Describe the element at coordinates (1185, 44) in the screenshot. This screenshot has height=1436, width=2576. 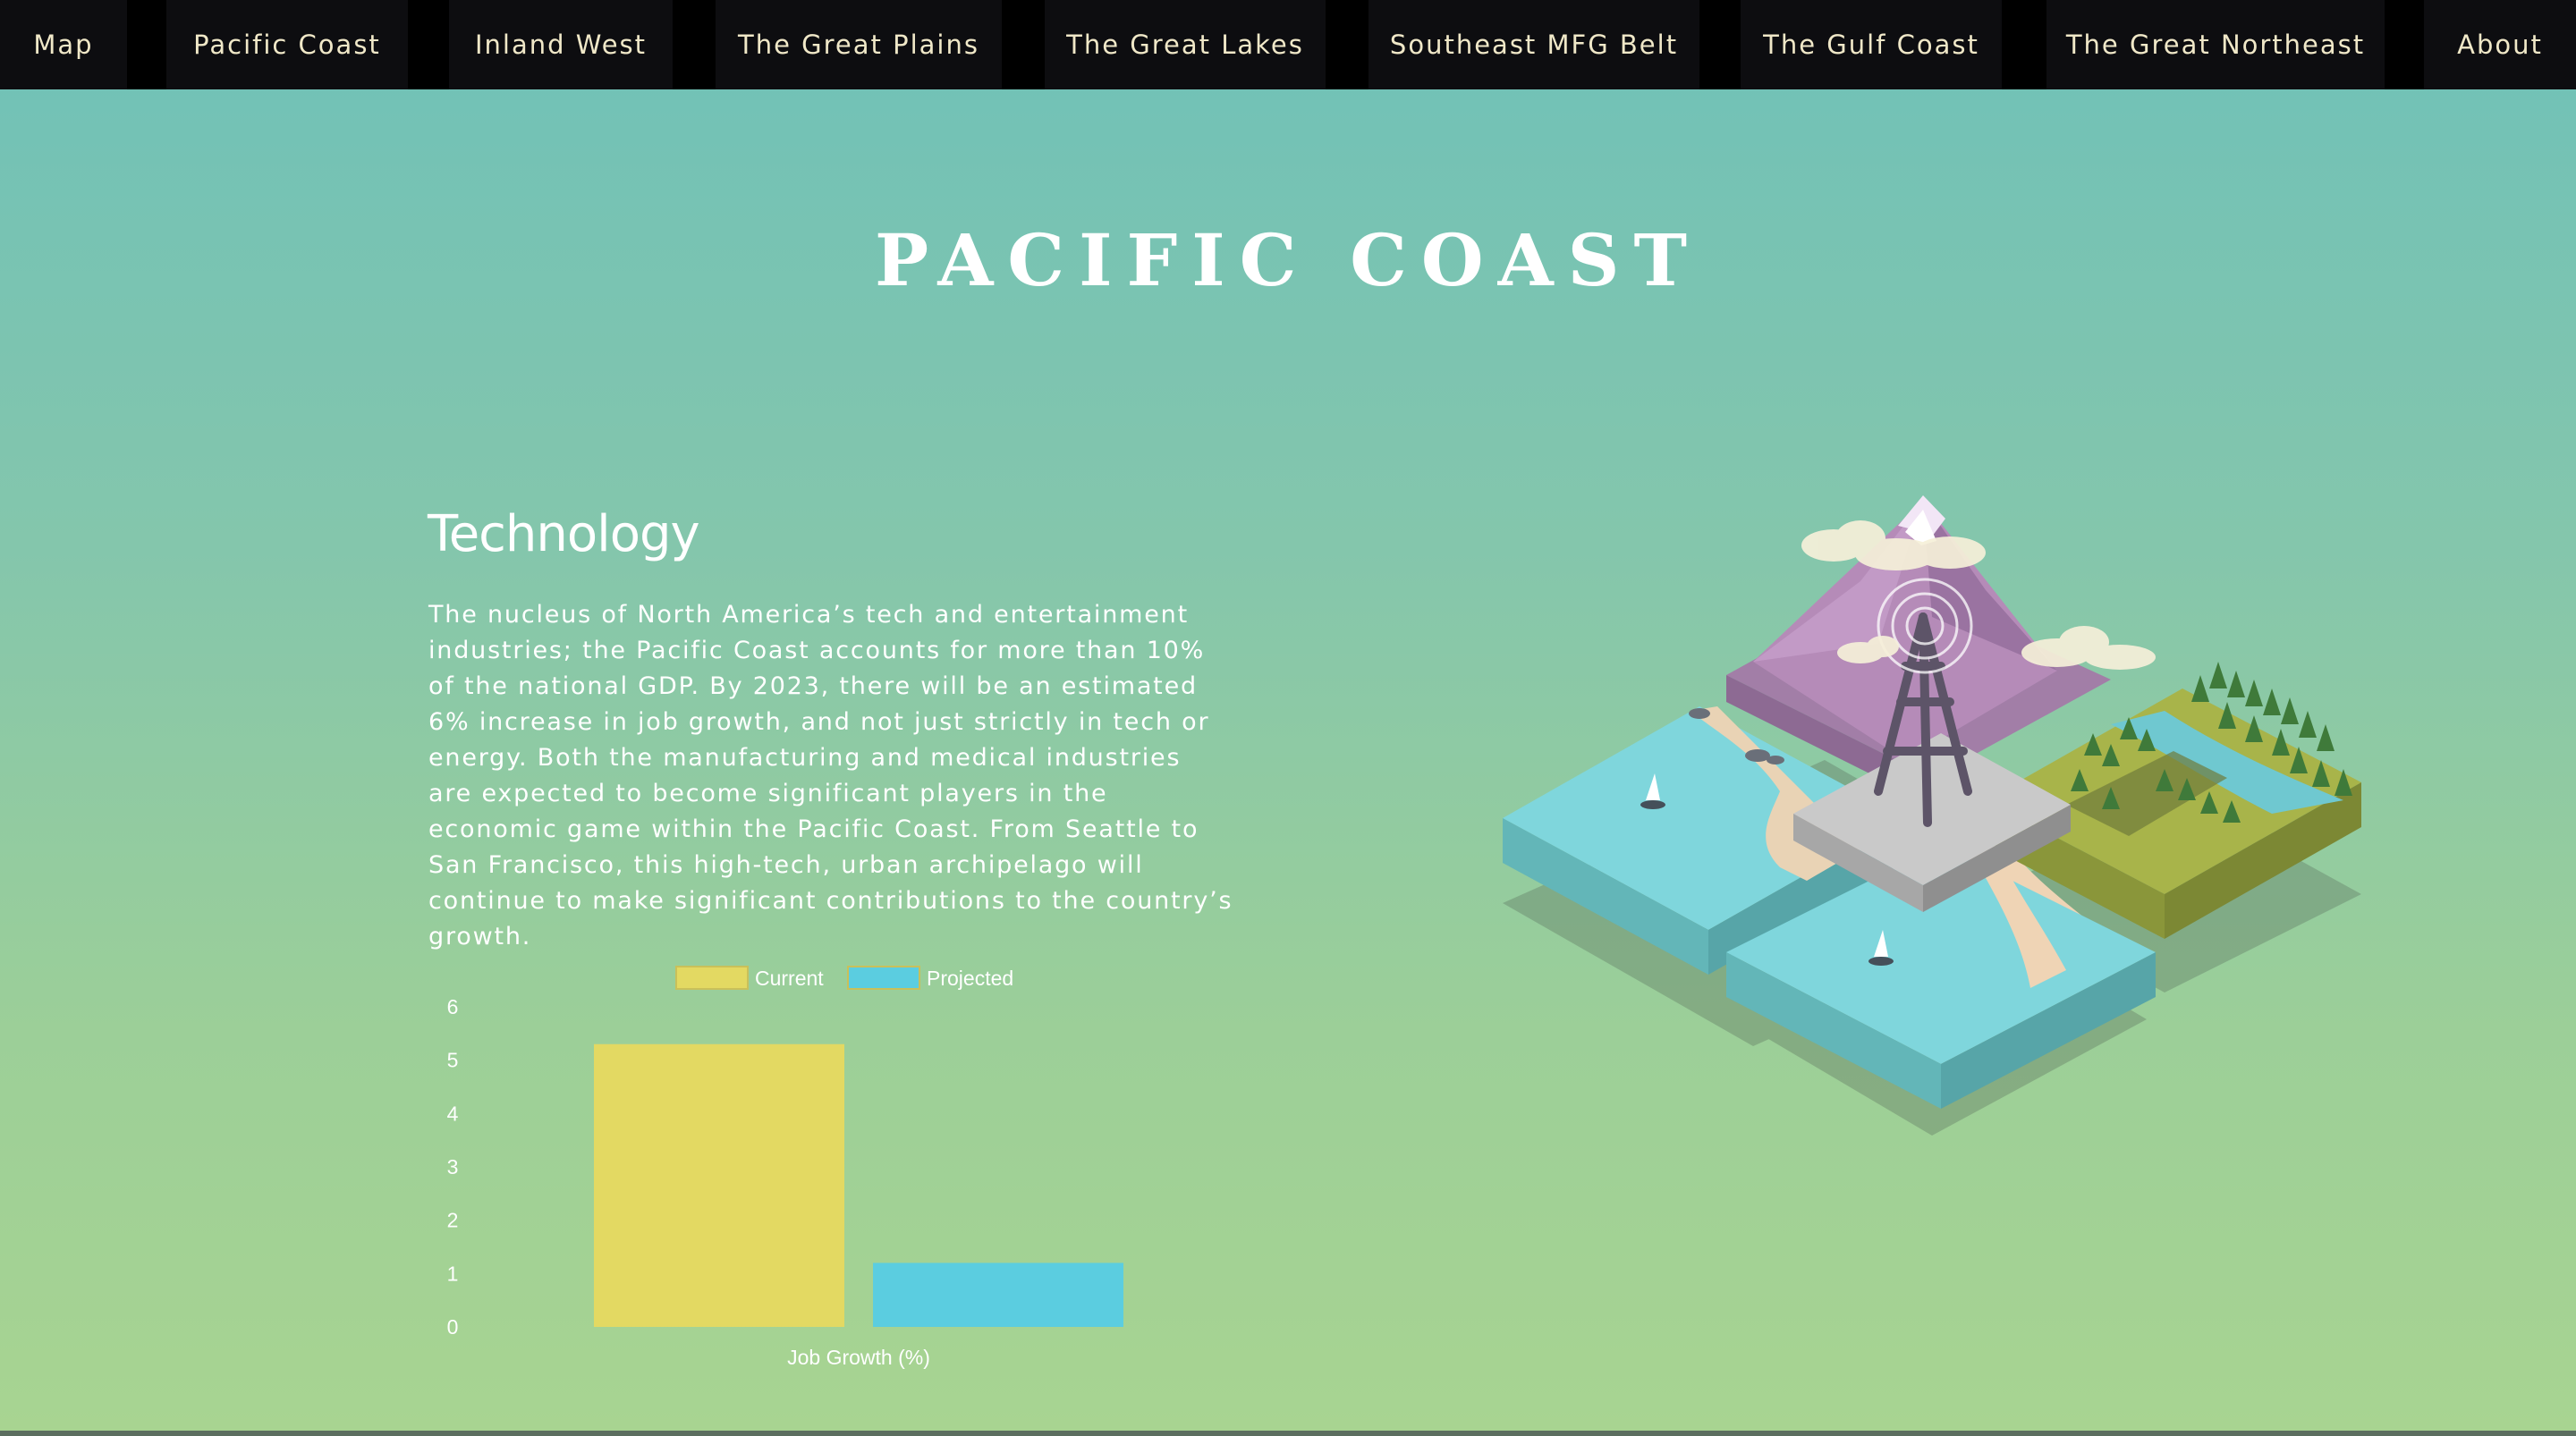
I see `nav-item-great-lakes: The Great Lakes` at that location.